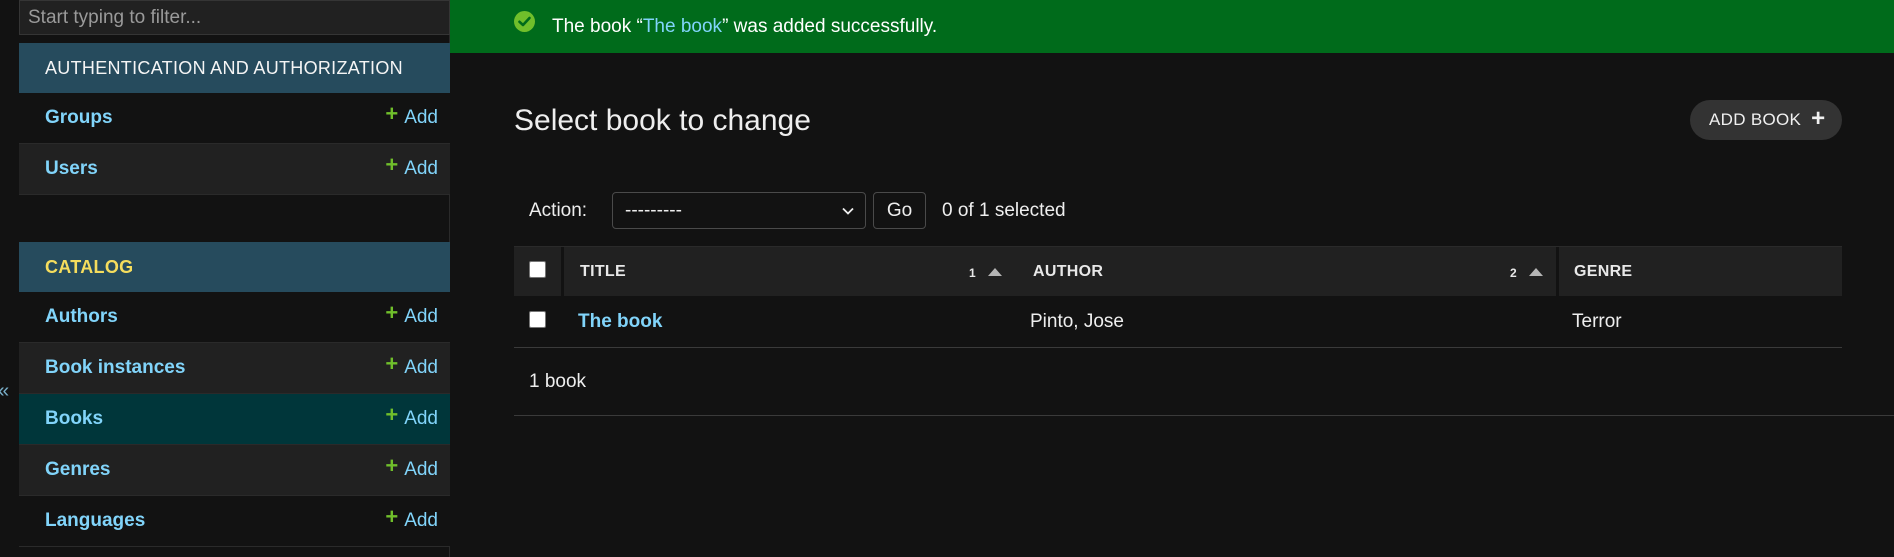  What do you see at coordinates (790, 272) in the screenshot?
I see `column-header-title: TITLE 1` at bounding box center [790, 272].